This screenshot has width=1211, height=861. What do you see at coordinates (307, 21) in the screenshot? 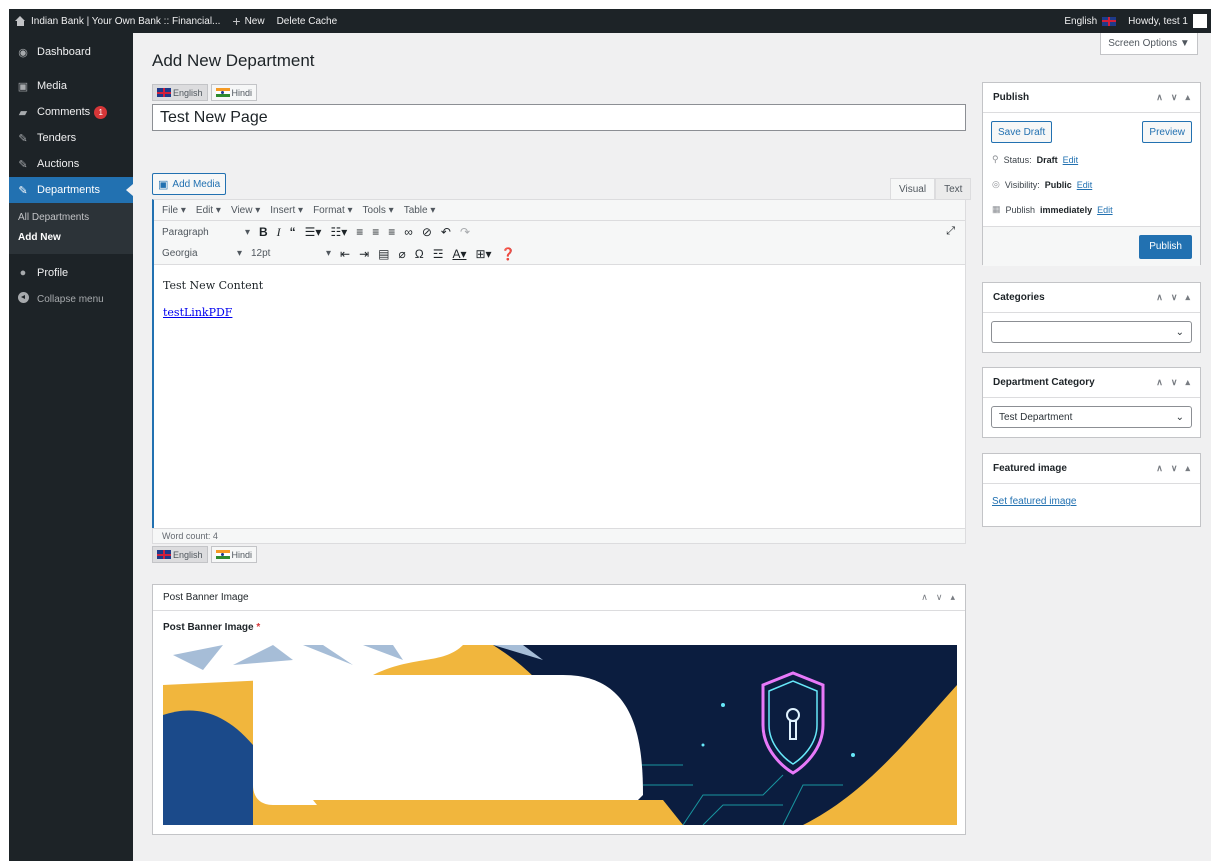
I see `delete-cache-link: Delete Cache` at bounding box center [307, 21].